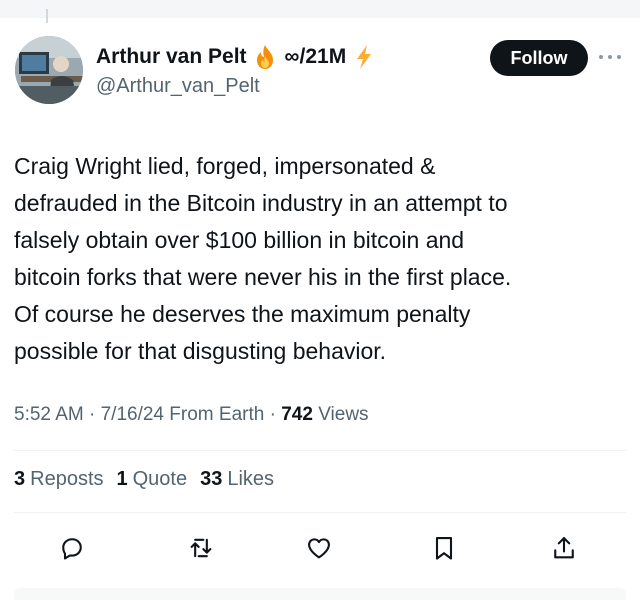 The width and height of the screenshot is (640, 600). Describe the element at coordinates (343, 414) in the screenshot. I see `views-label: Views` at that location.